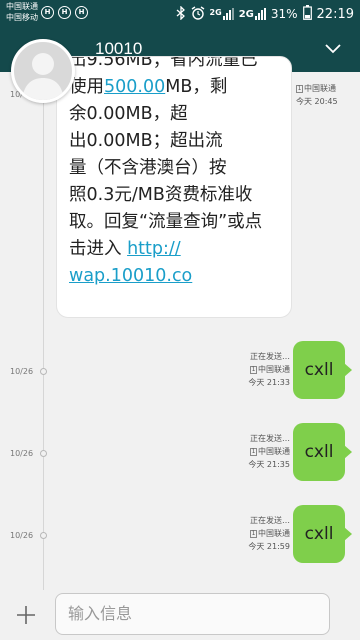 The image size is (360, 640). What do you see at coordinates (335, 14) in the screenshot?
I see `clock: 22:19` at bounding box center [335, 14].